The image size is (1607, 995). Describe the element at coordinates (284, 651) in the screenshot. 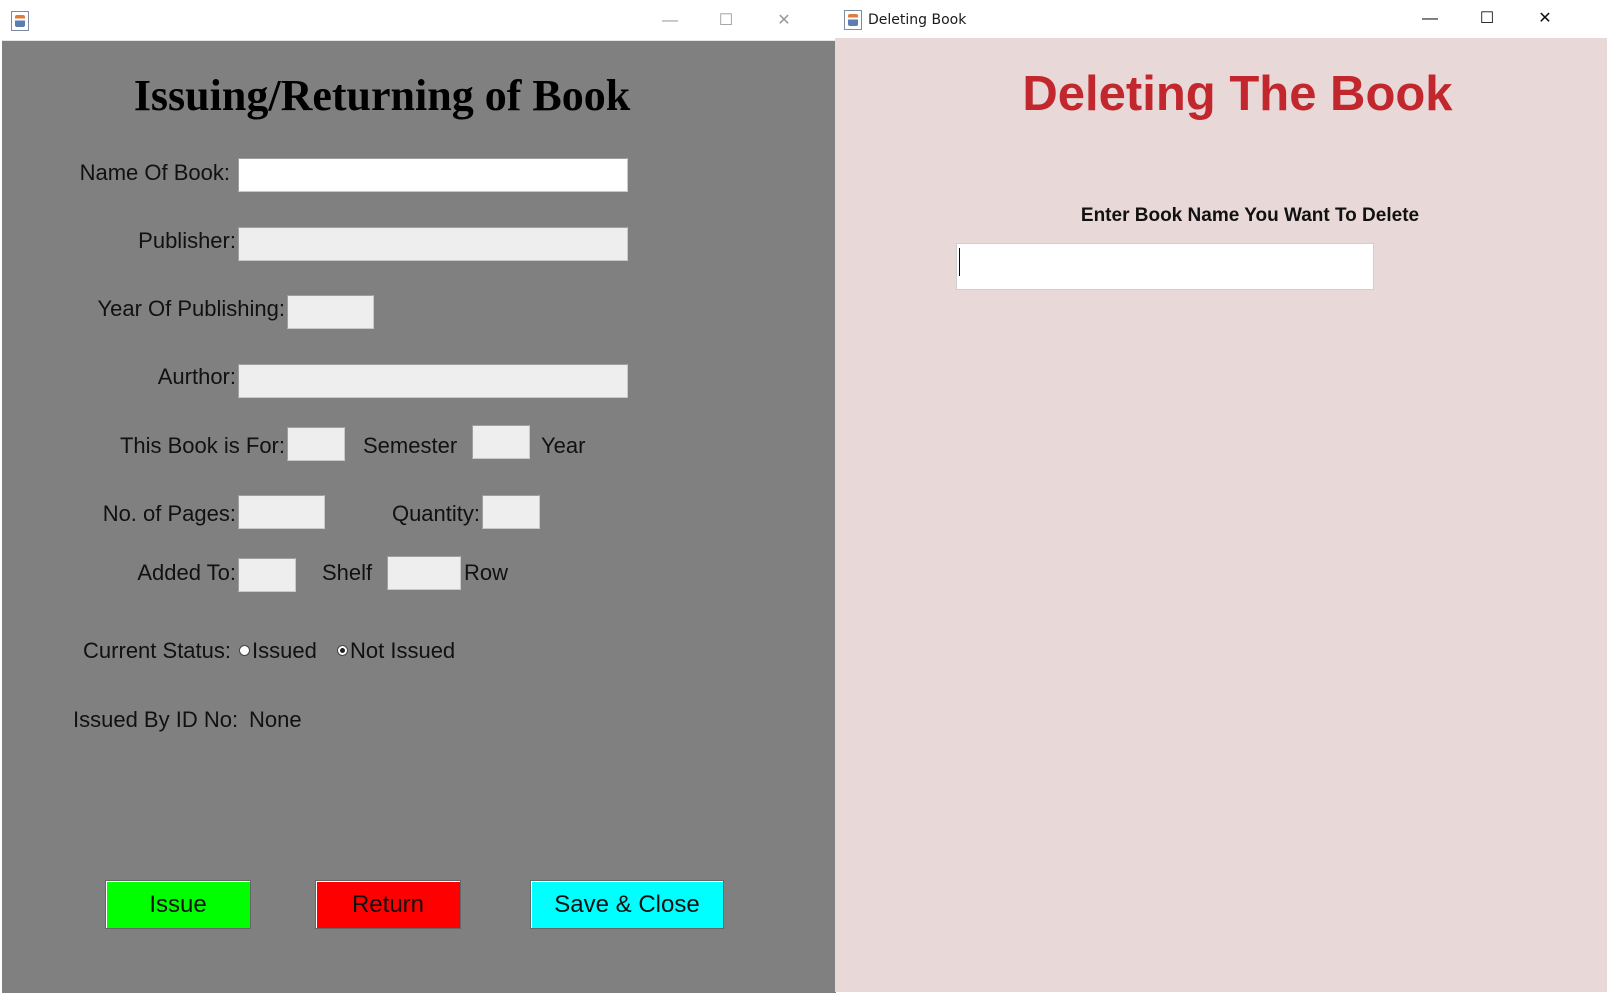

I see `issued-radio-label: Issued` at that location.